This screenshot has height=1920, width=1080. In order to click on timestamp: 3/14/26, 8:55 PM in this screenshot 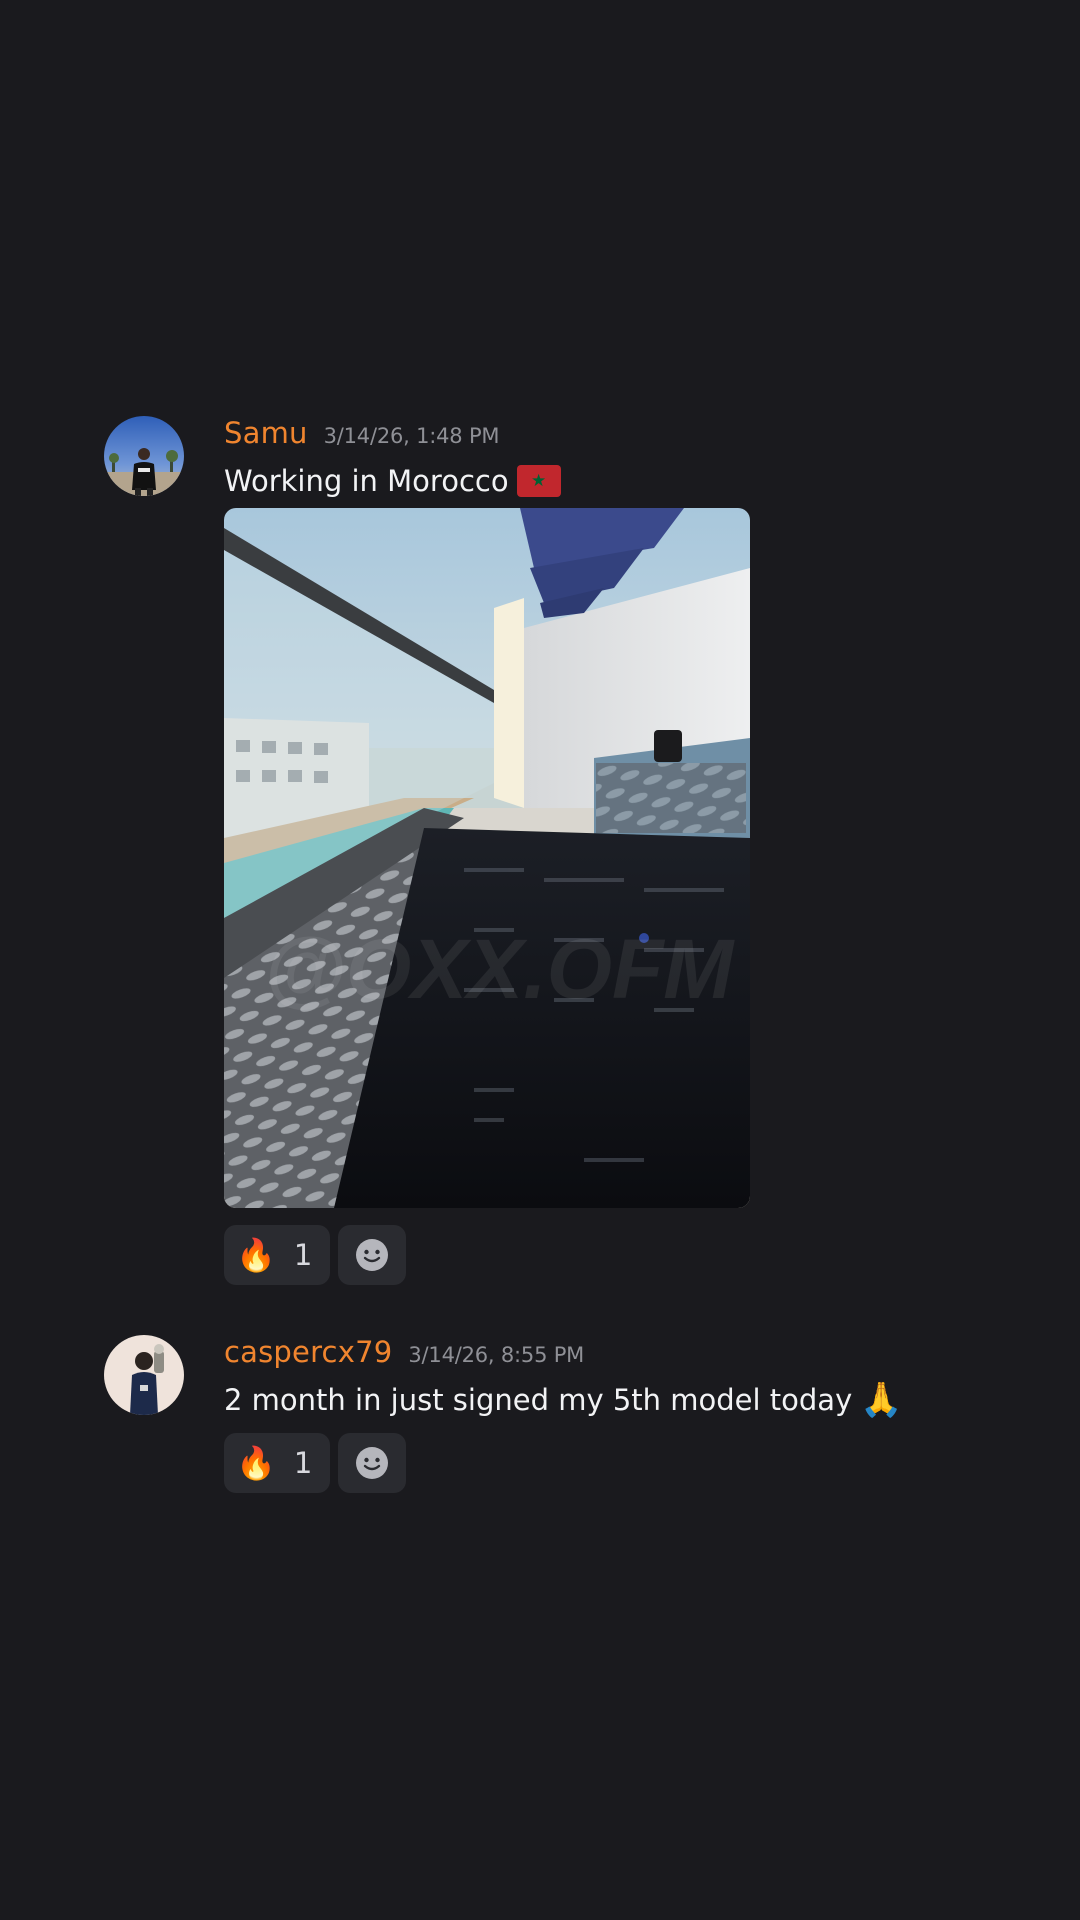, I will do `click(496, 1355)`.